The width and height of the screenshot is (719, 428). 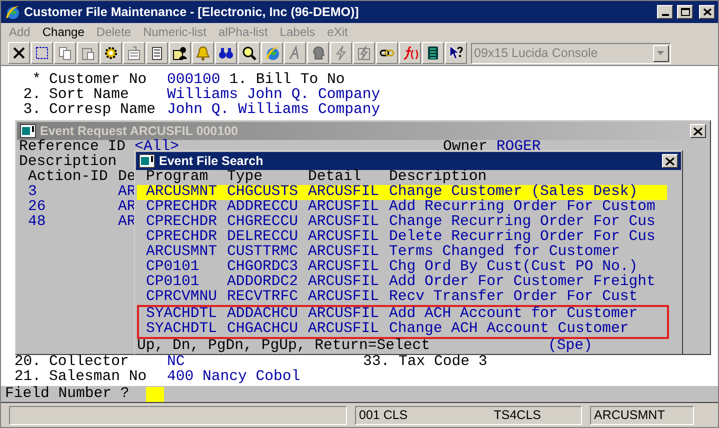 I want to click on binoculars-icon, so click(x=226, y=53).